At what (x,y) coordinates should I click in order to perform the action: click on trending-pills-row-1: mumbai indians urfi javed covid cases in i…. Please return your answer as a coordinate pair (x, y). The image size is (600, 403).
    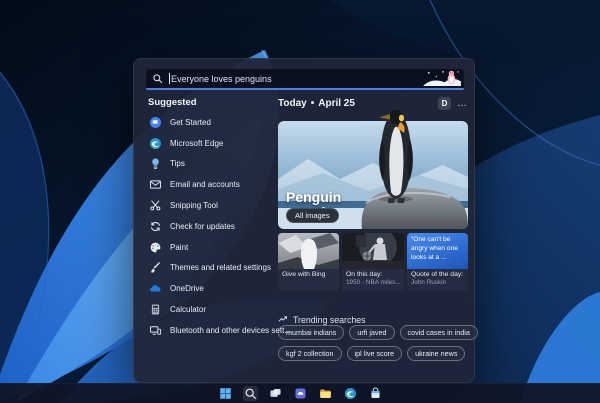
    Looking at the image, I should click on (378, 332).